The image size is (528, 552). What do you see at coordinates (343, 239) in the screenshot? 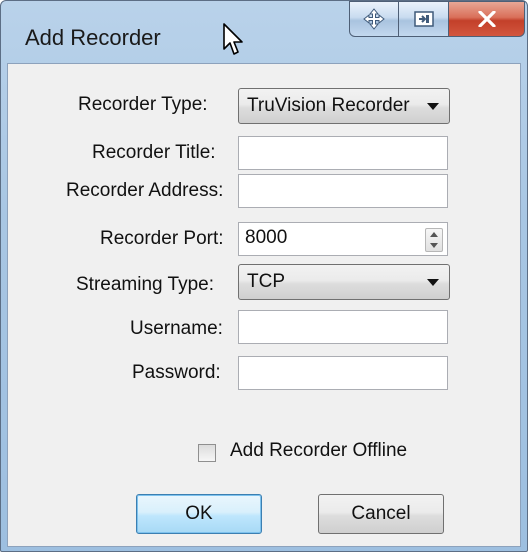
I see `recorder-port-field: 8000` at bounding box center [343, 239].